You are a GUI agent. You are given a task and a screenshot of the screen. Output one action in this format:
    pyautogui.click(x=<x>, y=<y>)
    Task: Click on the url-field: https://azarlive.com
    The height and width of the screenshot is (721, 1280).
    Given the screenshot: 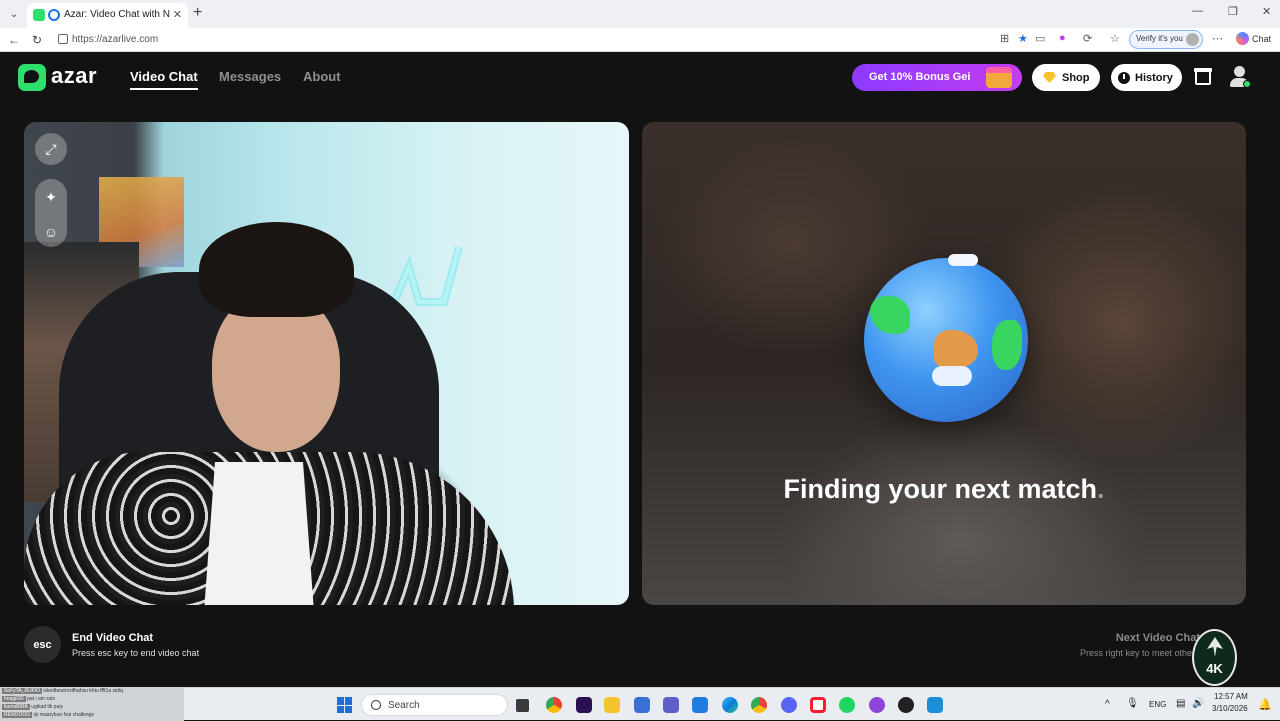 What is the action you would take?
    pyautogui.click(x=588, y=40)
    